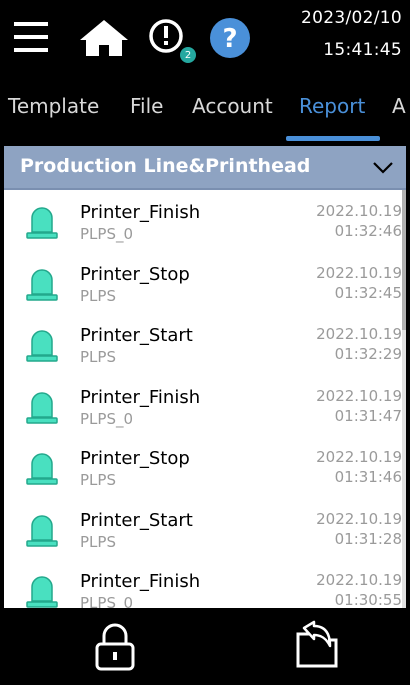 This screenshot has width=410, height=685. I want to click on bottom-bar, so click(205, 646).